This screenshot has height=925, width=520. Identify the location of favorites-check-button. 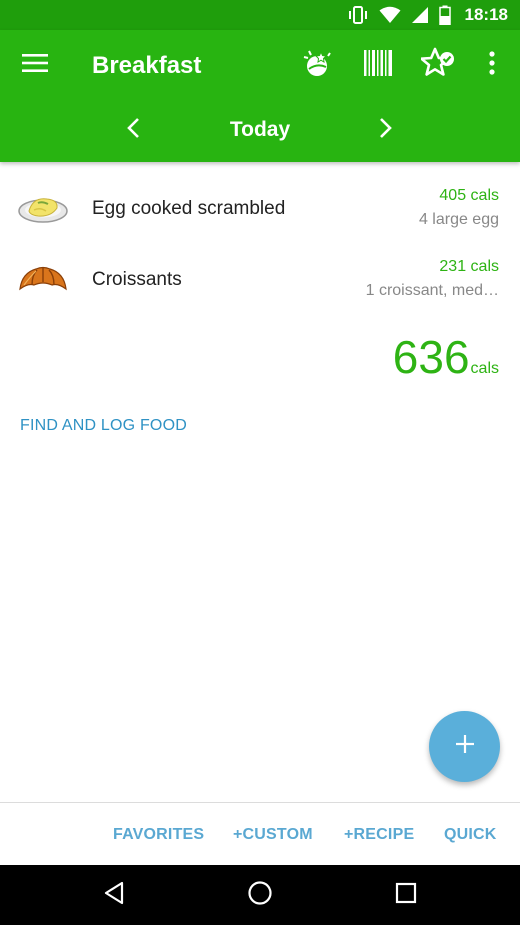
(438, 65).